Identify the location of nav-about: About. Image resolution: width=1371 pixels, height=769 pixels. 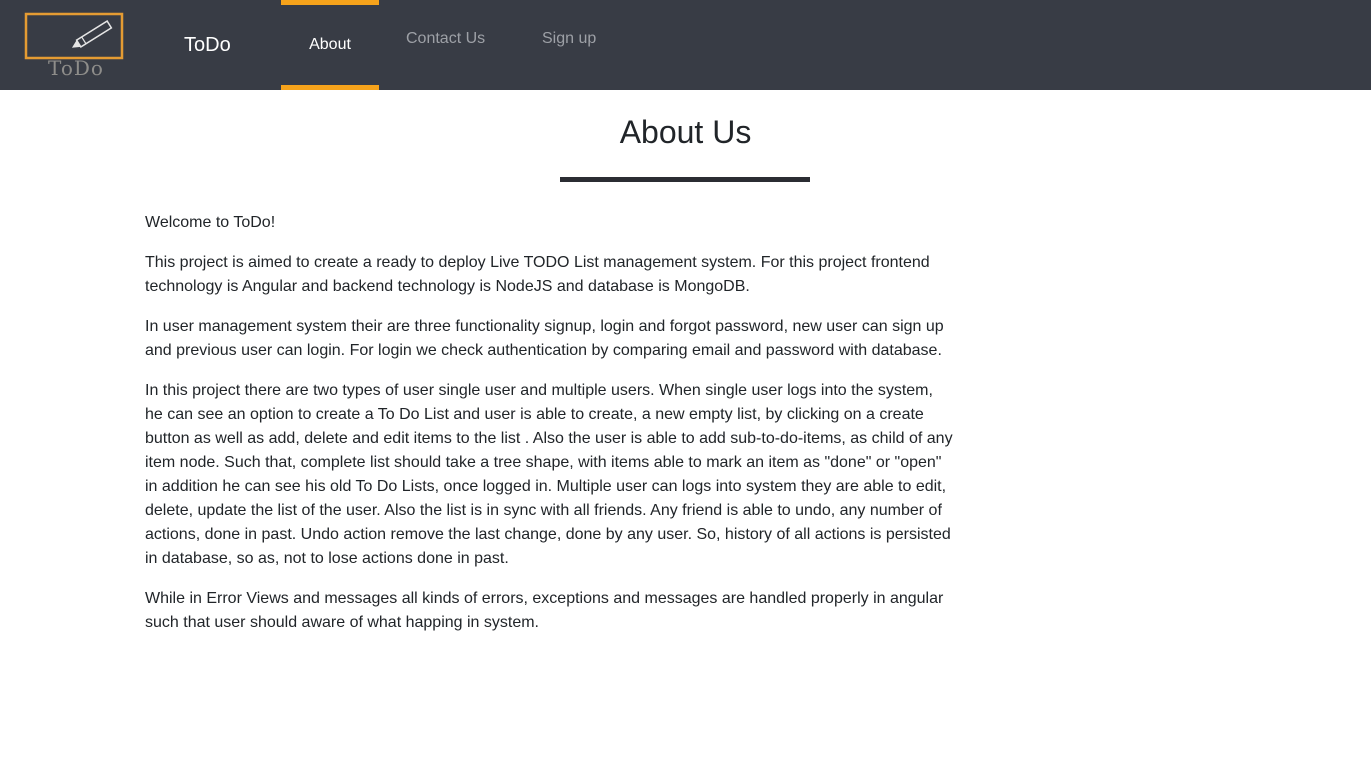
(330, 45).